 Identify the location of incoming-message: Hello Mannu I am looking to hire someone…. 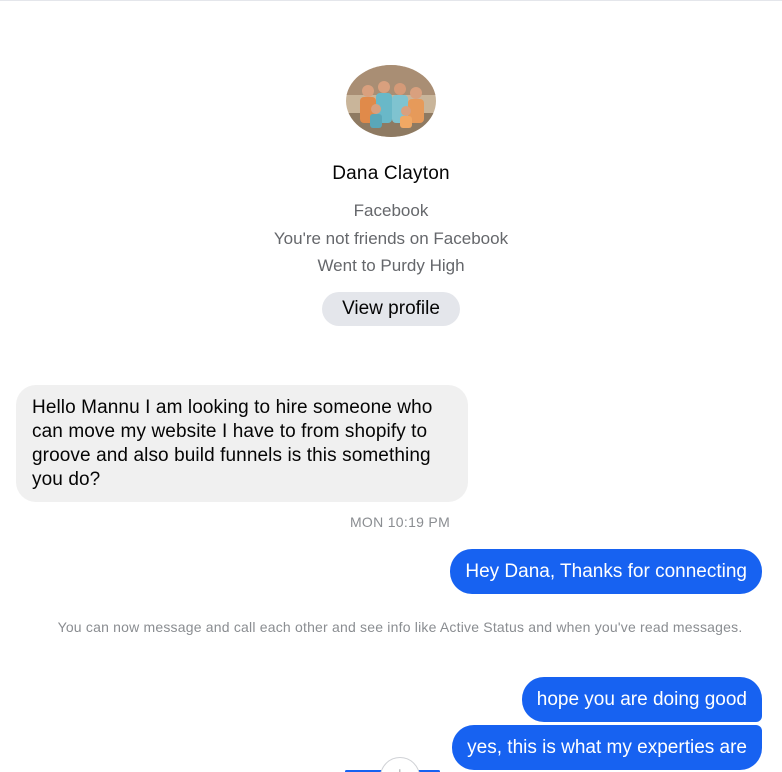
(242, 443).